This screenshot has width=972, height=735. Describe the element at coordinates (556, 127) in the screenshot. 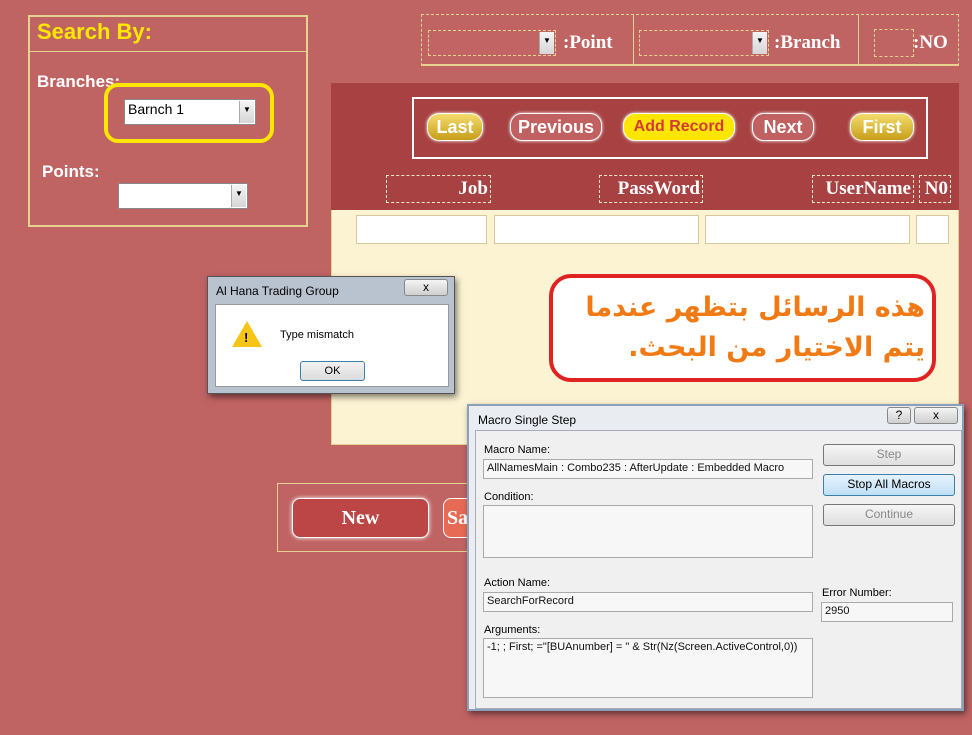

I see `previous-button: Previous` at that location.